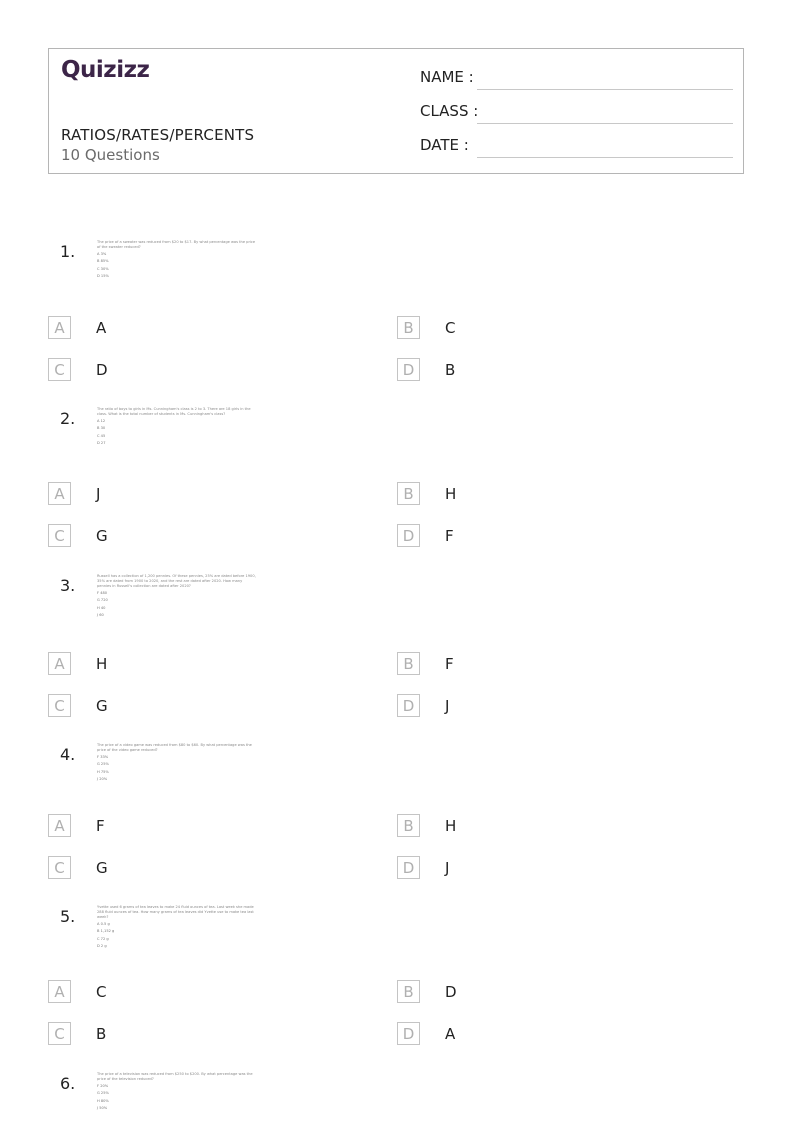  I want to click on question-image-option: H 40, so click(101, 607).